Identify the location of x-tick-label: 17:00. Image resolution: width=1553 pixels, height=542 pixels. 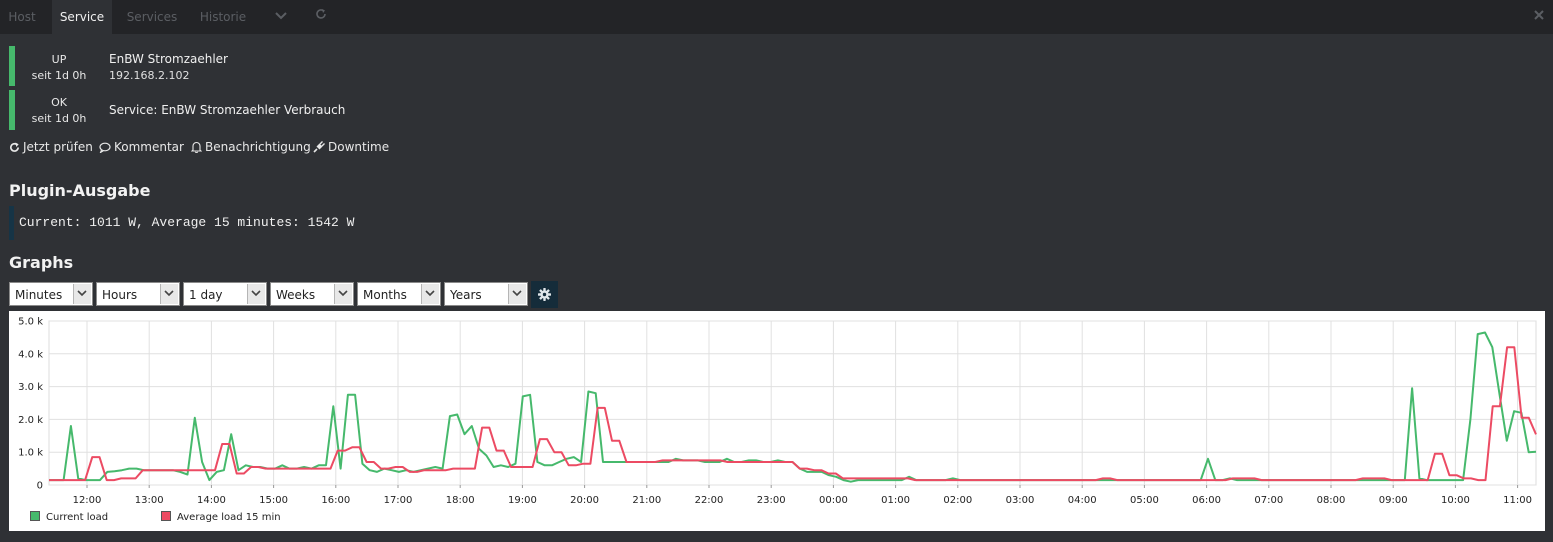
(398, 500).